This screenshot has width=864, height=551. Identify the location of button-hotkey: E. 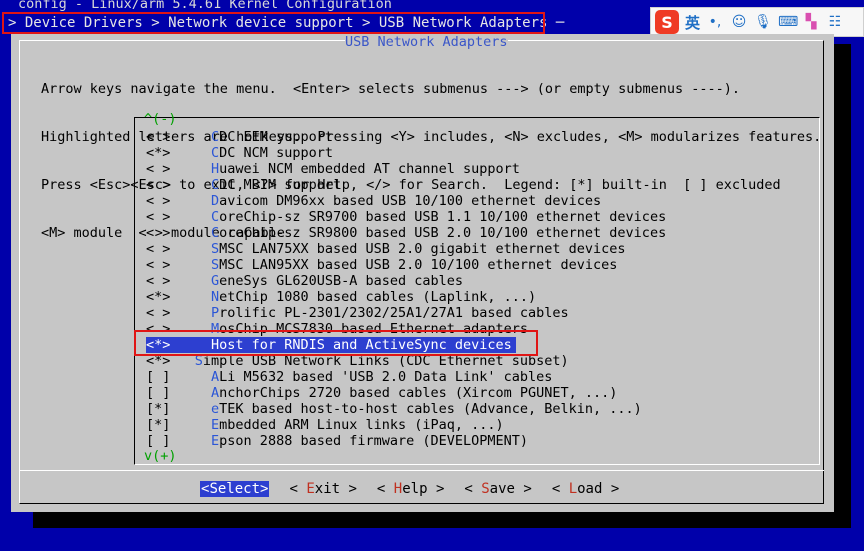
(310, 489).